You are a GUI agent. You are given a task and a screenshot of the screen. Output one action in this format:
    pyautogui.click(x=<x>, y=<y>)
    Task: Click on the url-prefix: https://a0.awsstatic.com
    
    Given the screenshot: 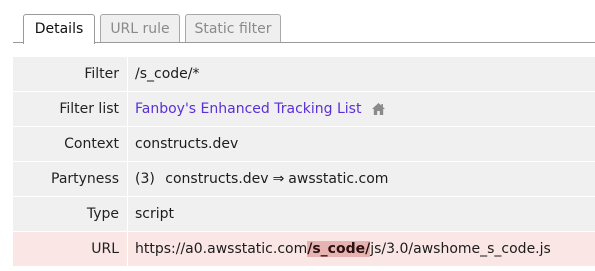 What is the action you would take?
    pyautogui.click(x=221, y=249)
    